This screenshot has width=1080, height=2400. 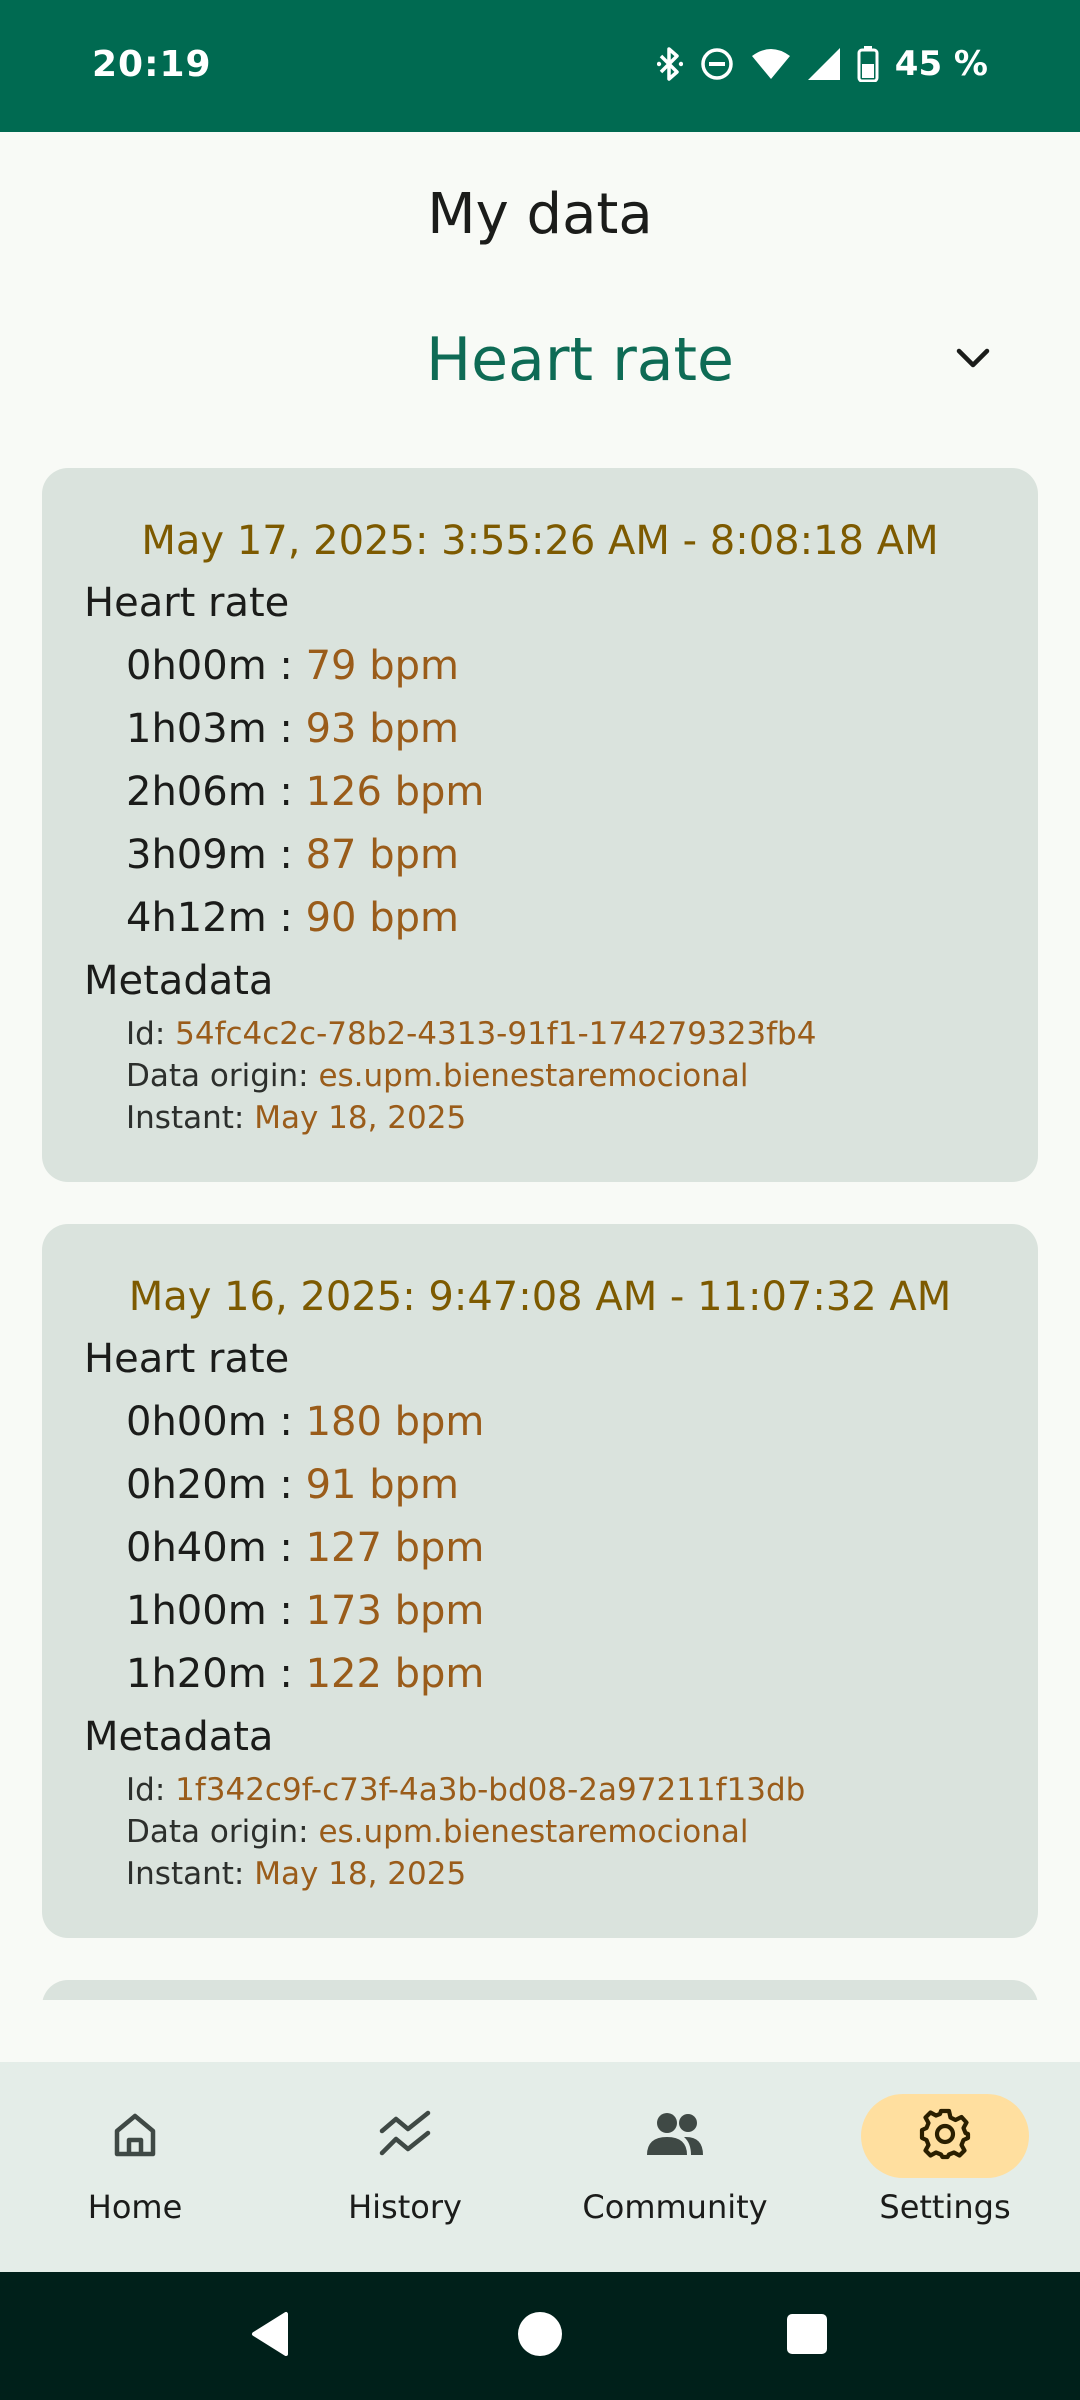 I want to click on gear-icon, so click(x=945, y=2136).